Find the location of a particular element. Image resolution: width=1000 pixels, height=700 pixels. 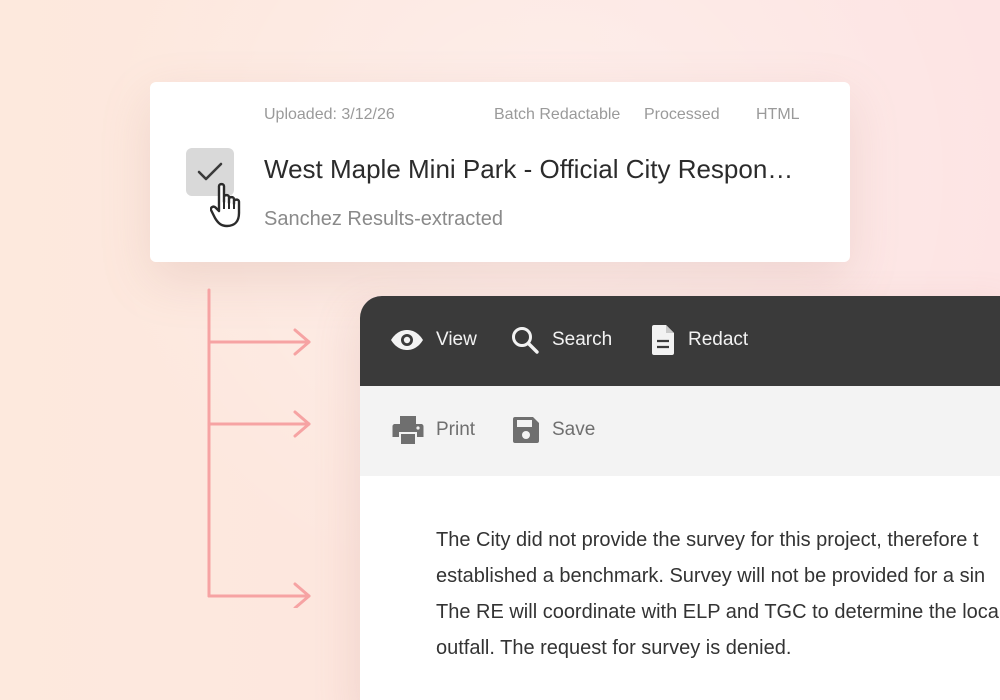

view-label: View is located at coordinates (456, 339).